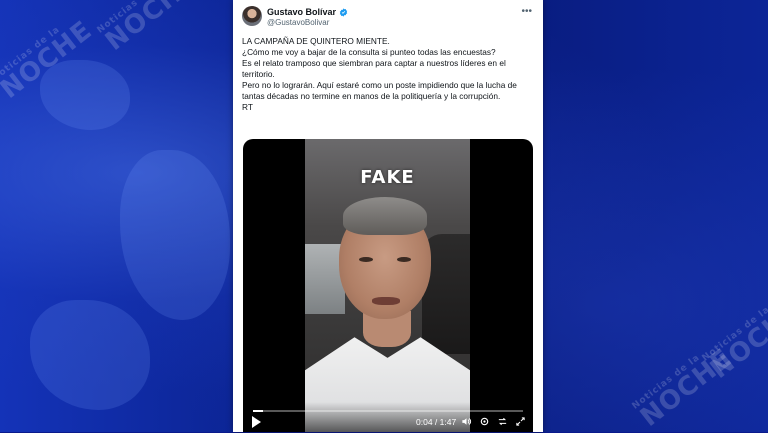 Image resolution: width=768 pixels, height=433 pixels. I want to click on author-handle: @GustavoBolivar, so click(298, 22).